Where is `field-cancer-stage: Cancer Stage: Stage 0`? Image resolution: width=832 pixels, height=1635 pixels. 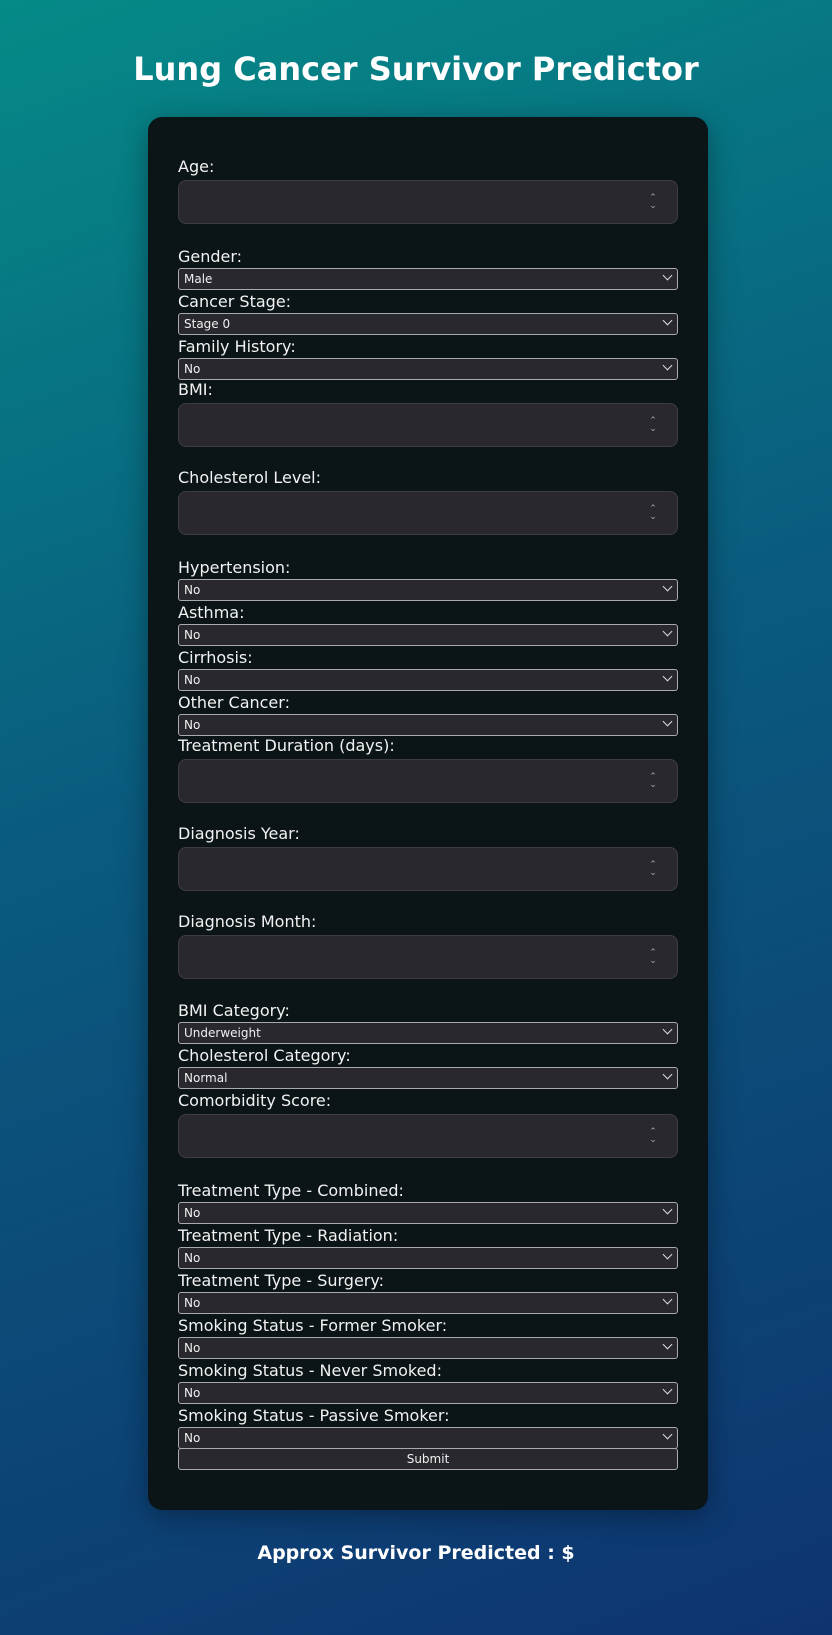
field-cancer-stage: Cancer Stage: Stage 0 is located at coordinates (428, 313).